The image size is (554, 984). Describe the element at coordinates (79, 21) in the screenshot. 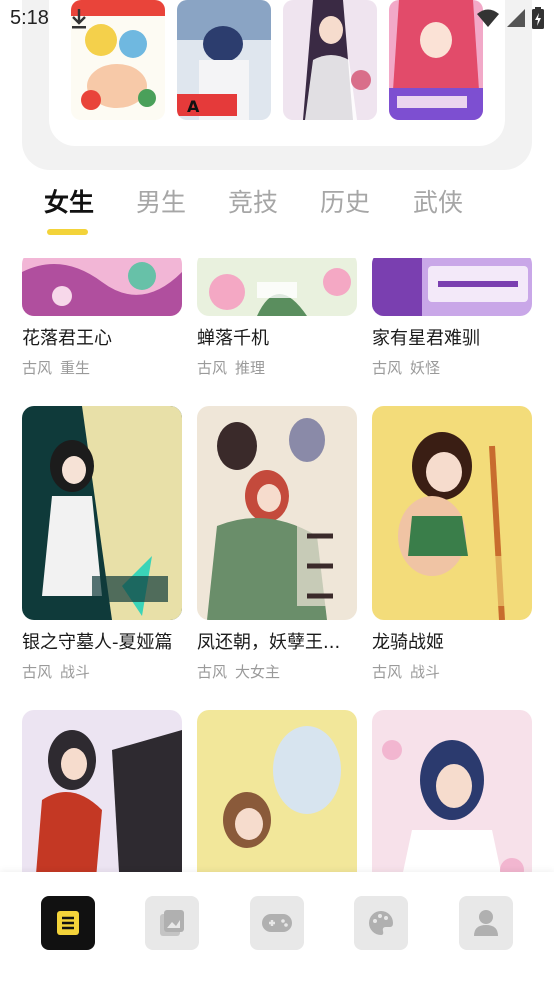

I see `download-icon` at that location.